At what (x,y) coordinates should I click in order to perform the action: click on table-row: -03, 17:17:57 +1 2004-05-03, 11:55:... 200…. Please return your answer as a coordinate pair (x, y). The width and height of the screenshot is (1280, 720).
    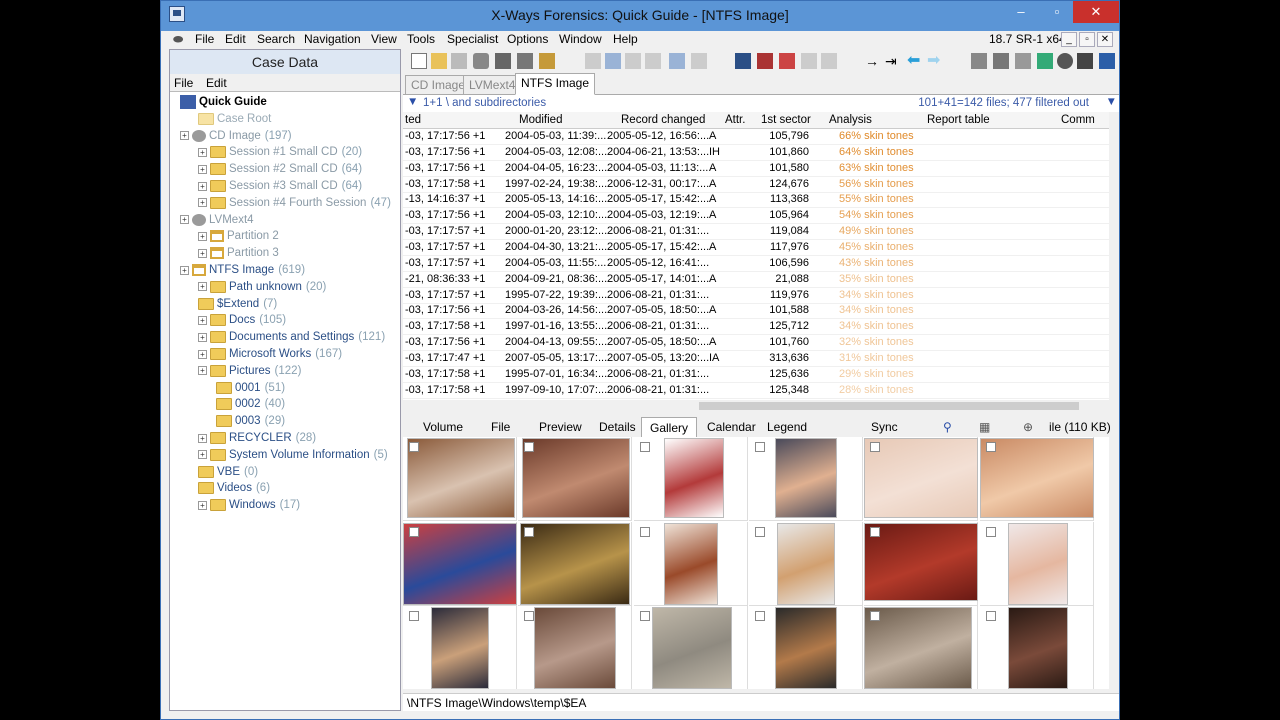
    Looking at the image, I should click on (756, 264).